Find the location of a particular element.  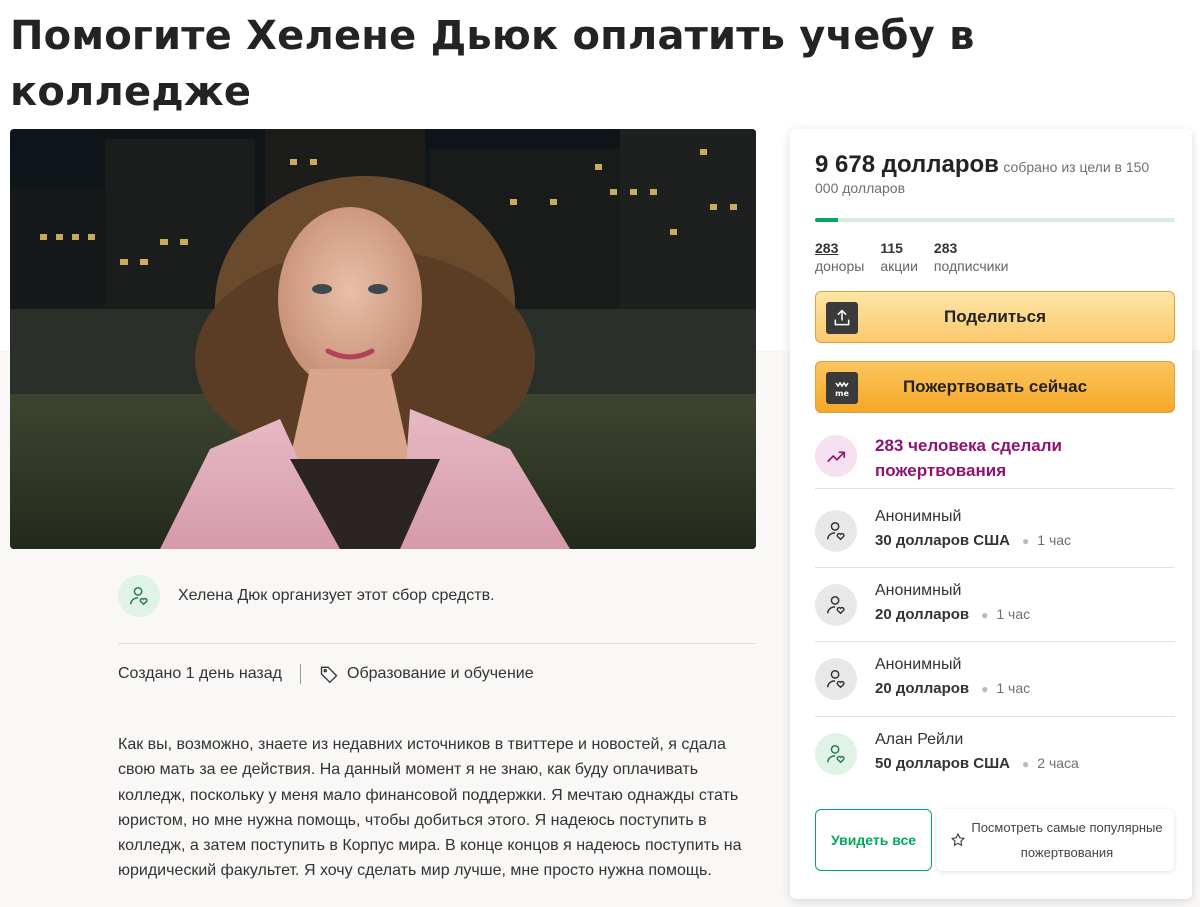

stat-shares: 115 акции is located at coordinates (899, 257).